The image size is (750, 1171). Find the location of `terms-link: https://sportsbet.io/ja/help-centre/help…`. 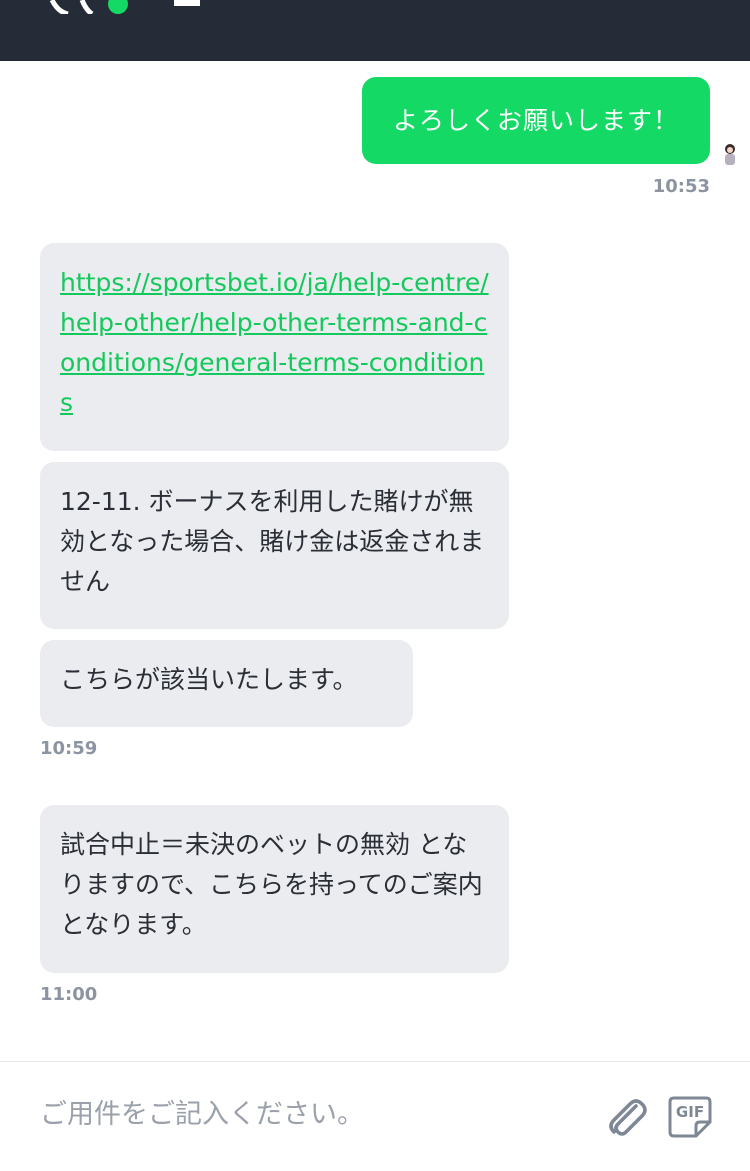

terms-link: https://sportsbet.io/ja/help-centre/help… is located at coordinates (274, 342).